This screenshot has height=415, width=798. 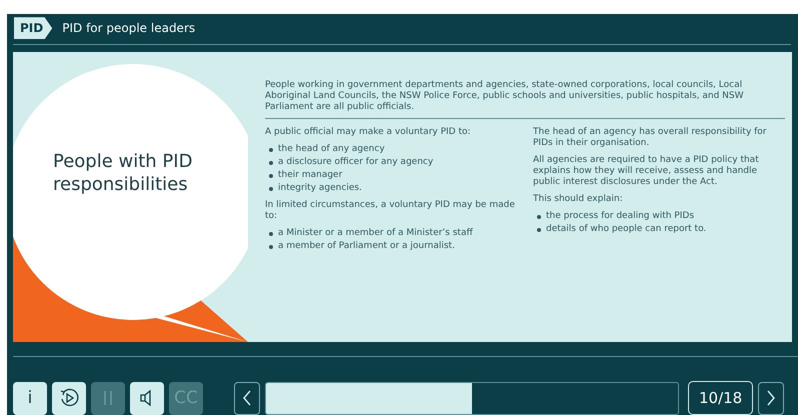 I want to click on paragraph: This should explain:, so click(x=578, y=200).